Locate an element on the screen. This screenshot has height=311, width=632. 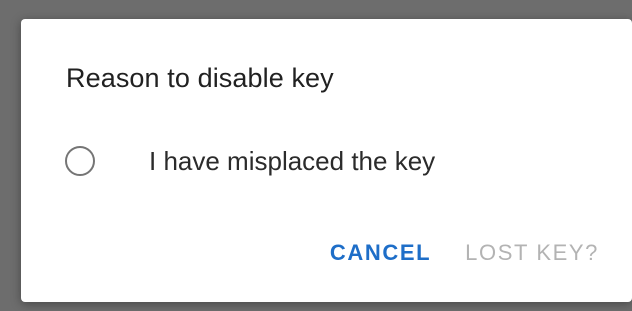
dialog-actions: CANCEL LOST KEY? is located at coordinates (464, 253).